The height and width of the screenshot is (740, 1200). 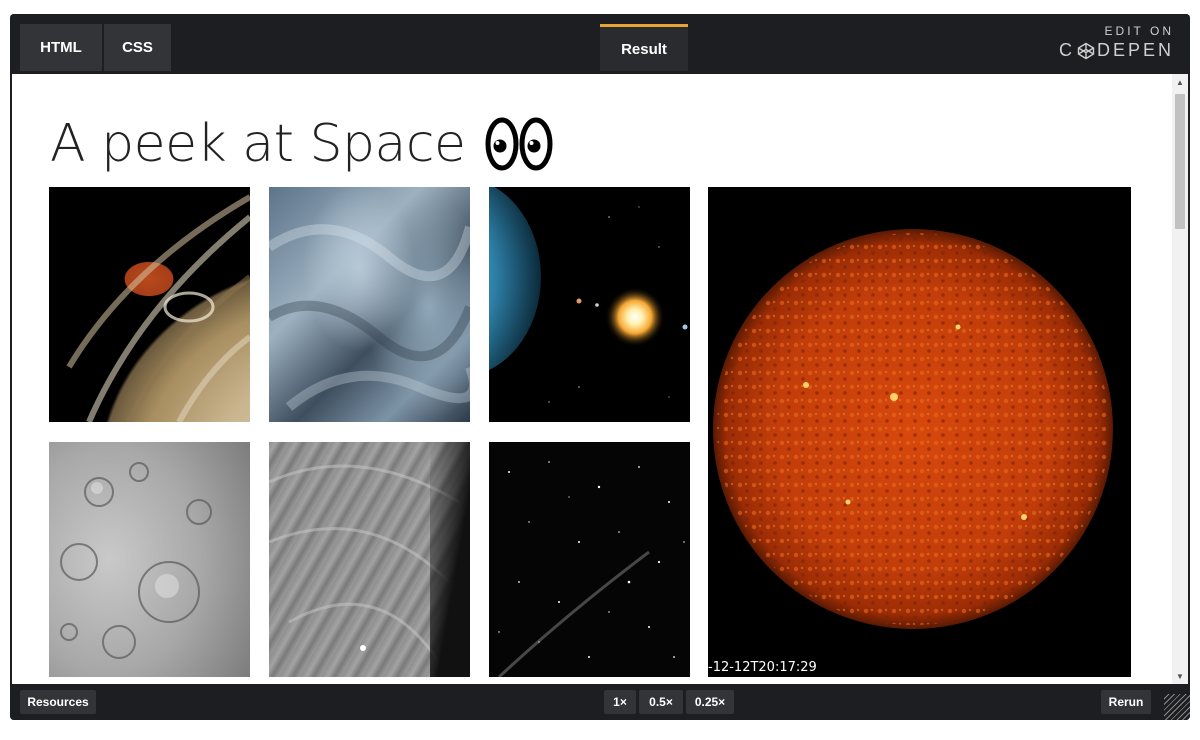 What do you see at coordinates (258, 144) in the screenshot?
I see `page-title-text: A peek at Space` at bounding box center [258, 144].